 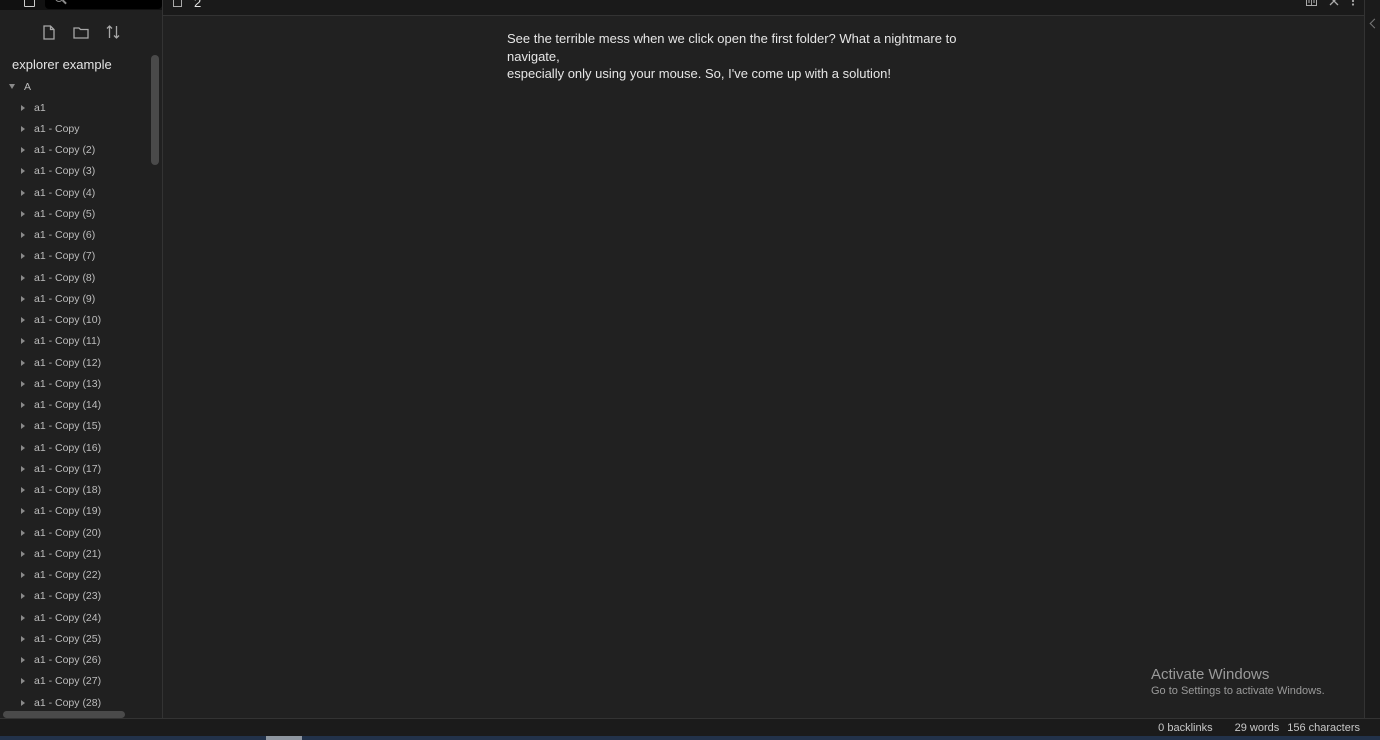 I want to click on folder-item: a1 - Copy, so click(x=75, y=128).